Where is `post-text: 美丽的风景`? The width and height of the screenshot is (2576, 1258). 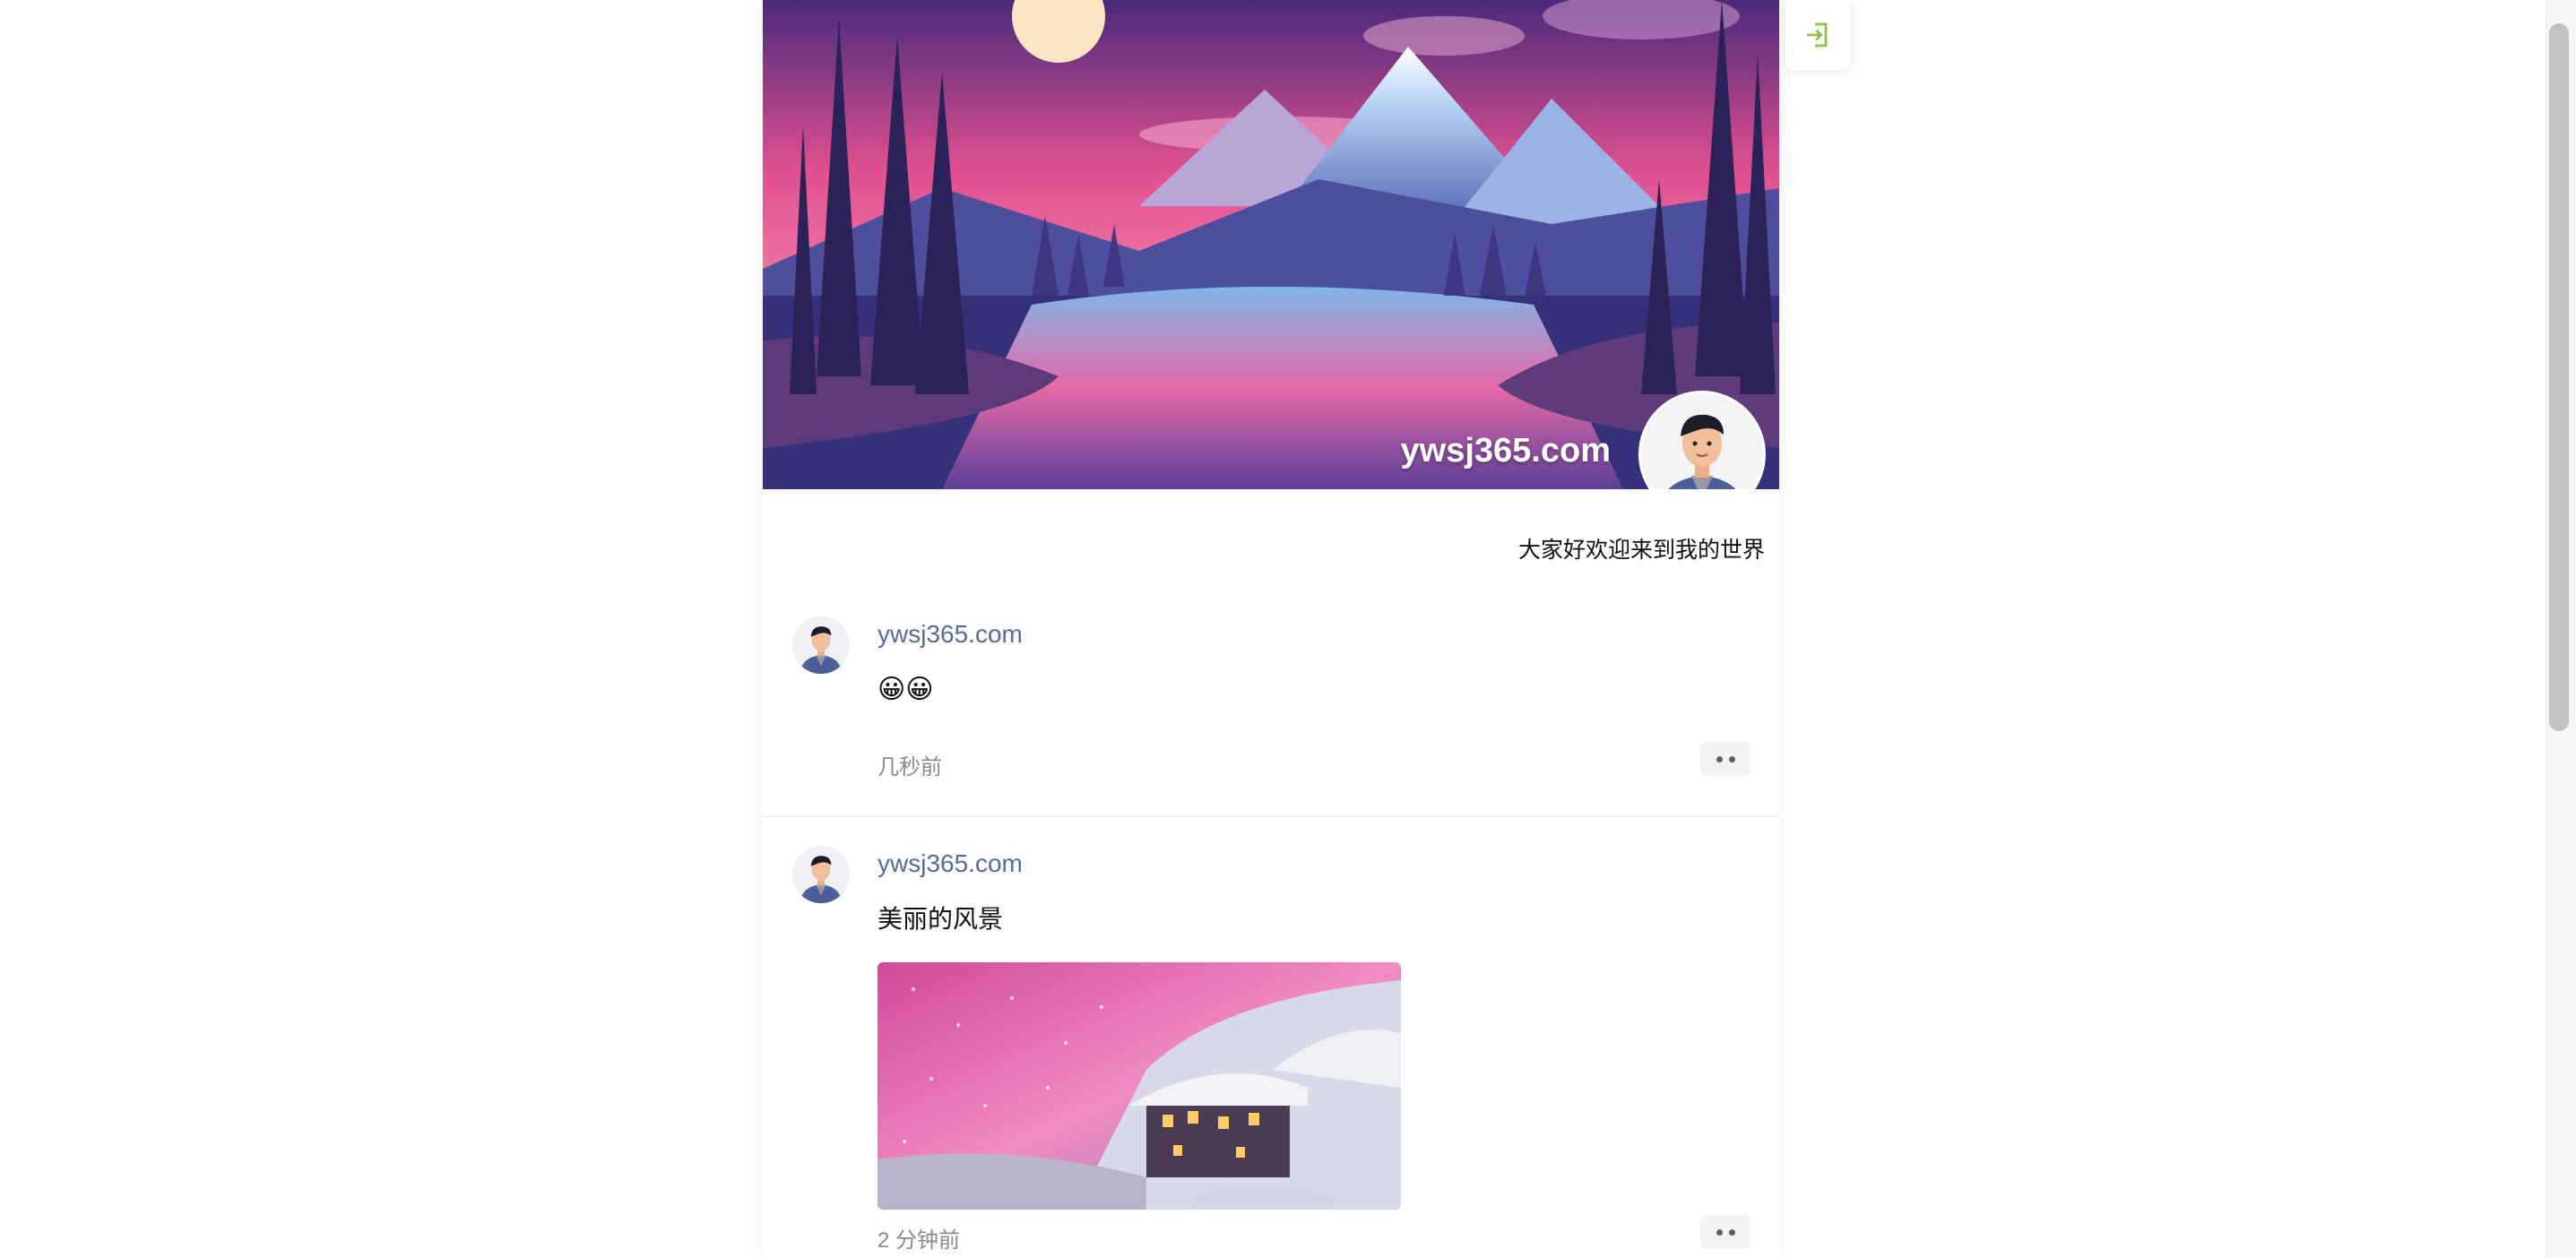
post-text: 美丽的风景 is located at coordinates (940, 919).